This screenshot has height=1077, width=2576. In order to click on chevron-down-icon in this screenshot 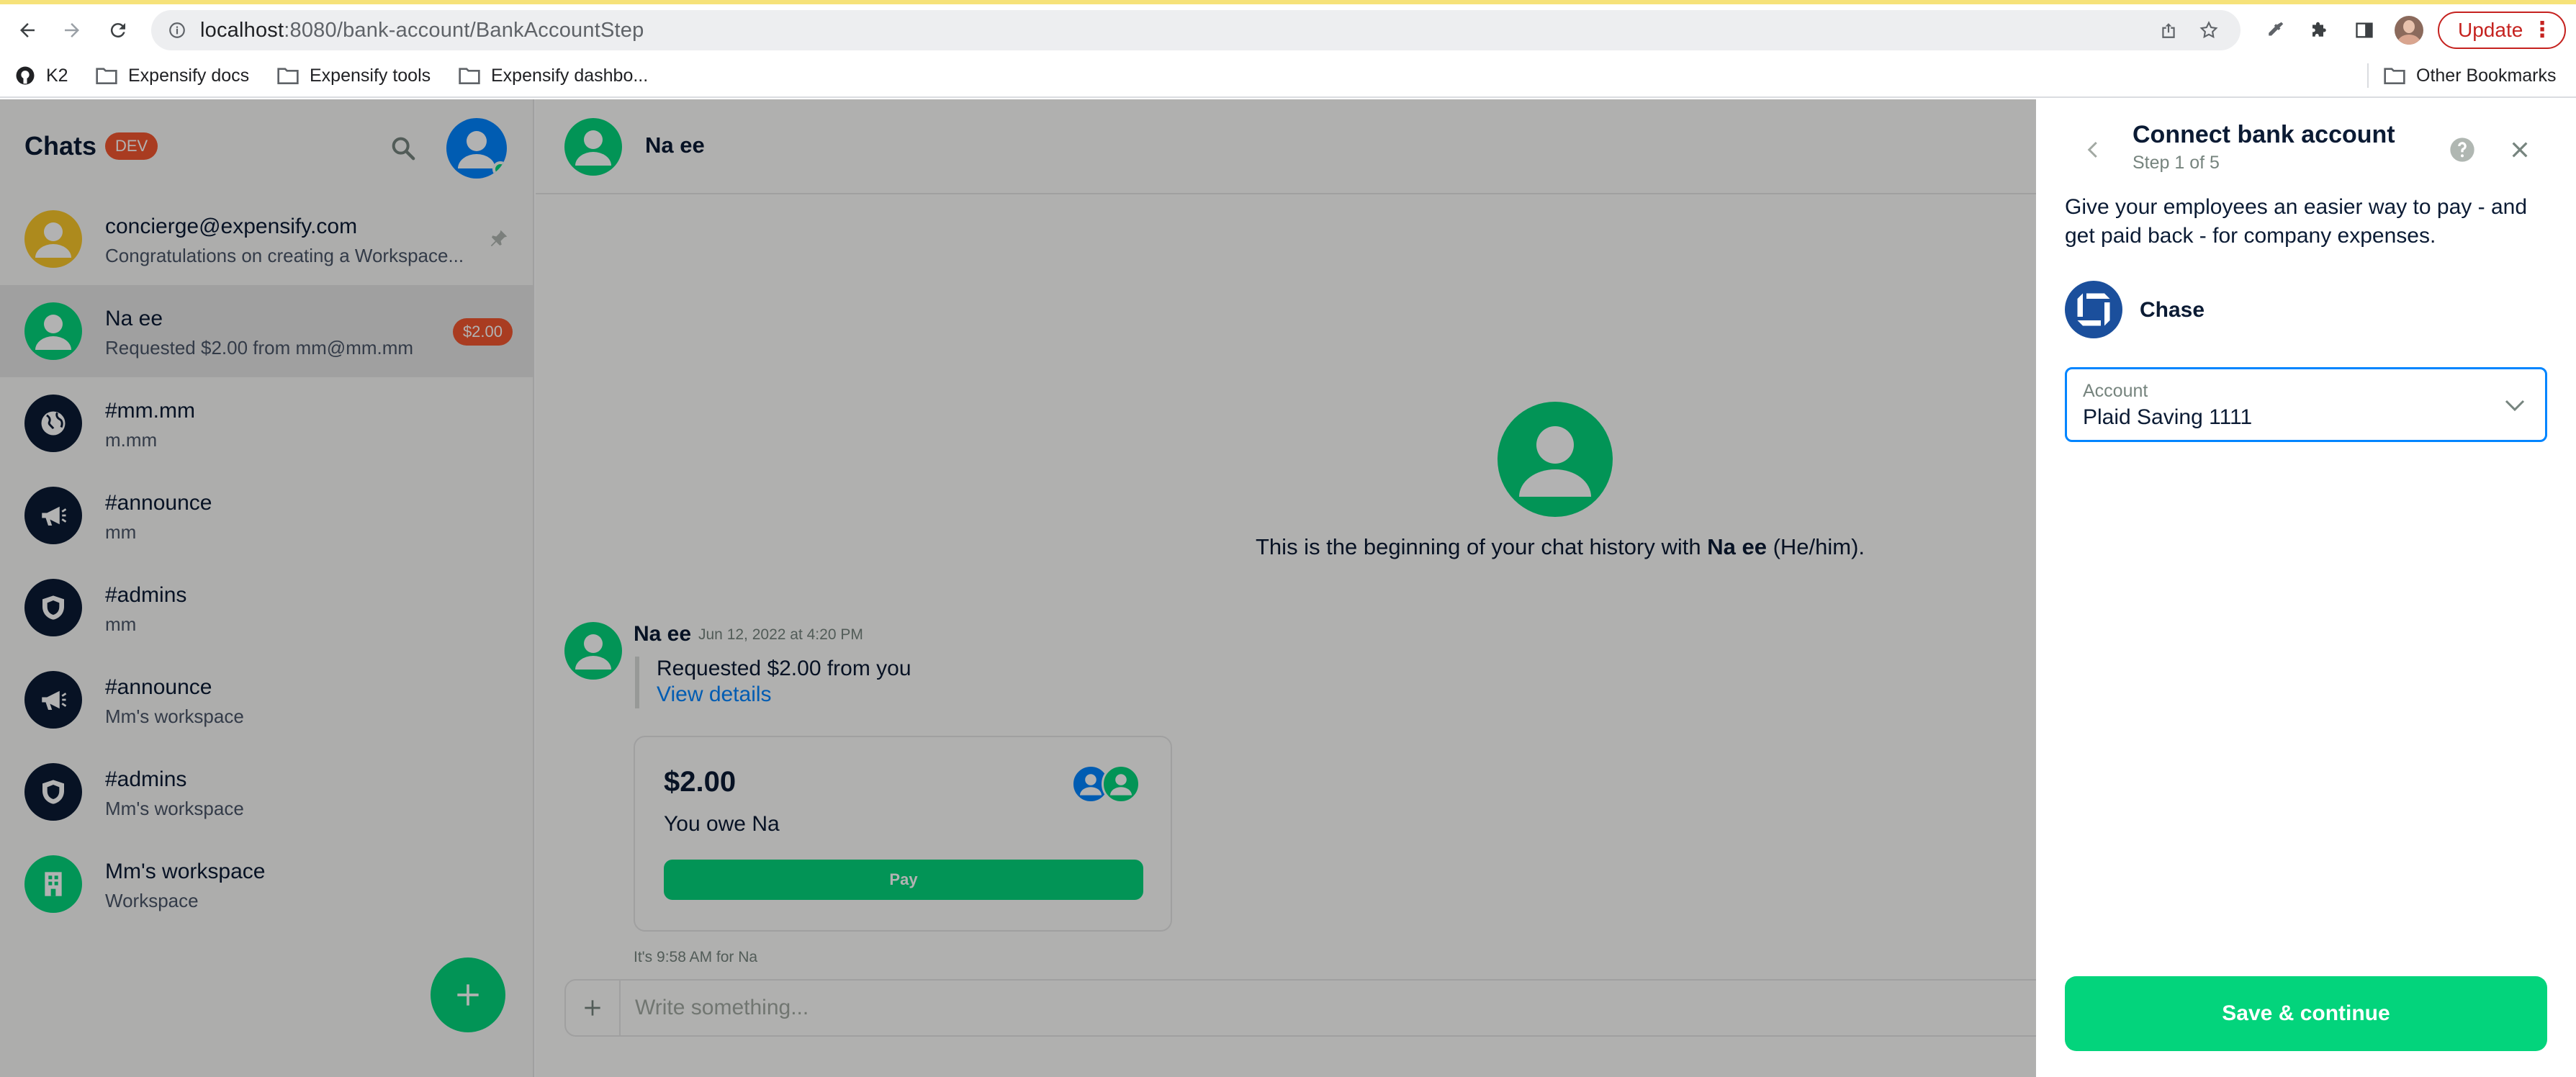, I will do `click(2514, 406)`.